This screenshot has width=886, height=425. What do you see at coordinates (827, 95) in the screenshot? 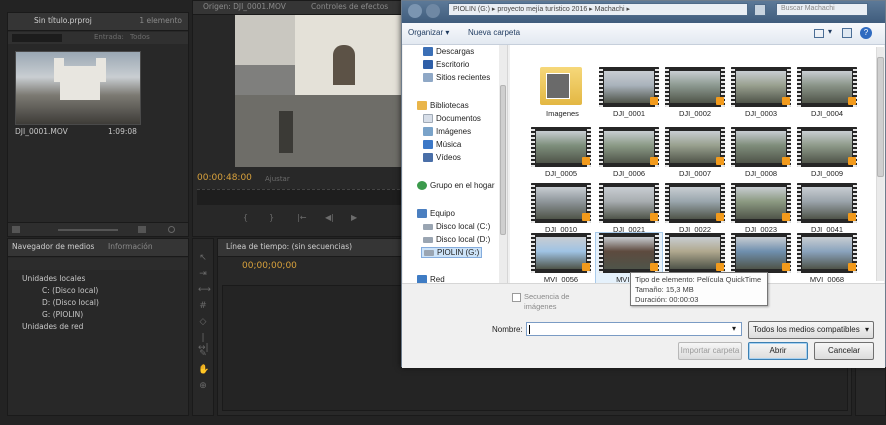
I see `video-file-item: DJI_0004` at bounding box center [827, 95].